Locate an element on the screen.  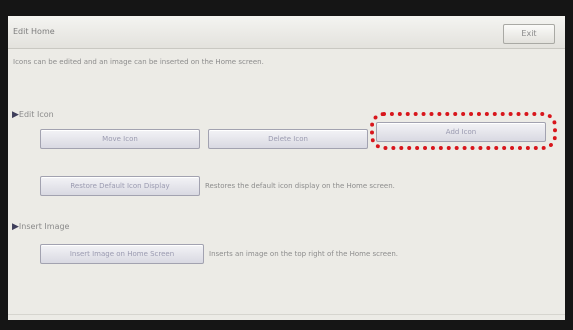
title-bar: Edit Home Exit is located at coordinates (286, 32).